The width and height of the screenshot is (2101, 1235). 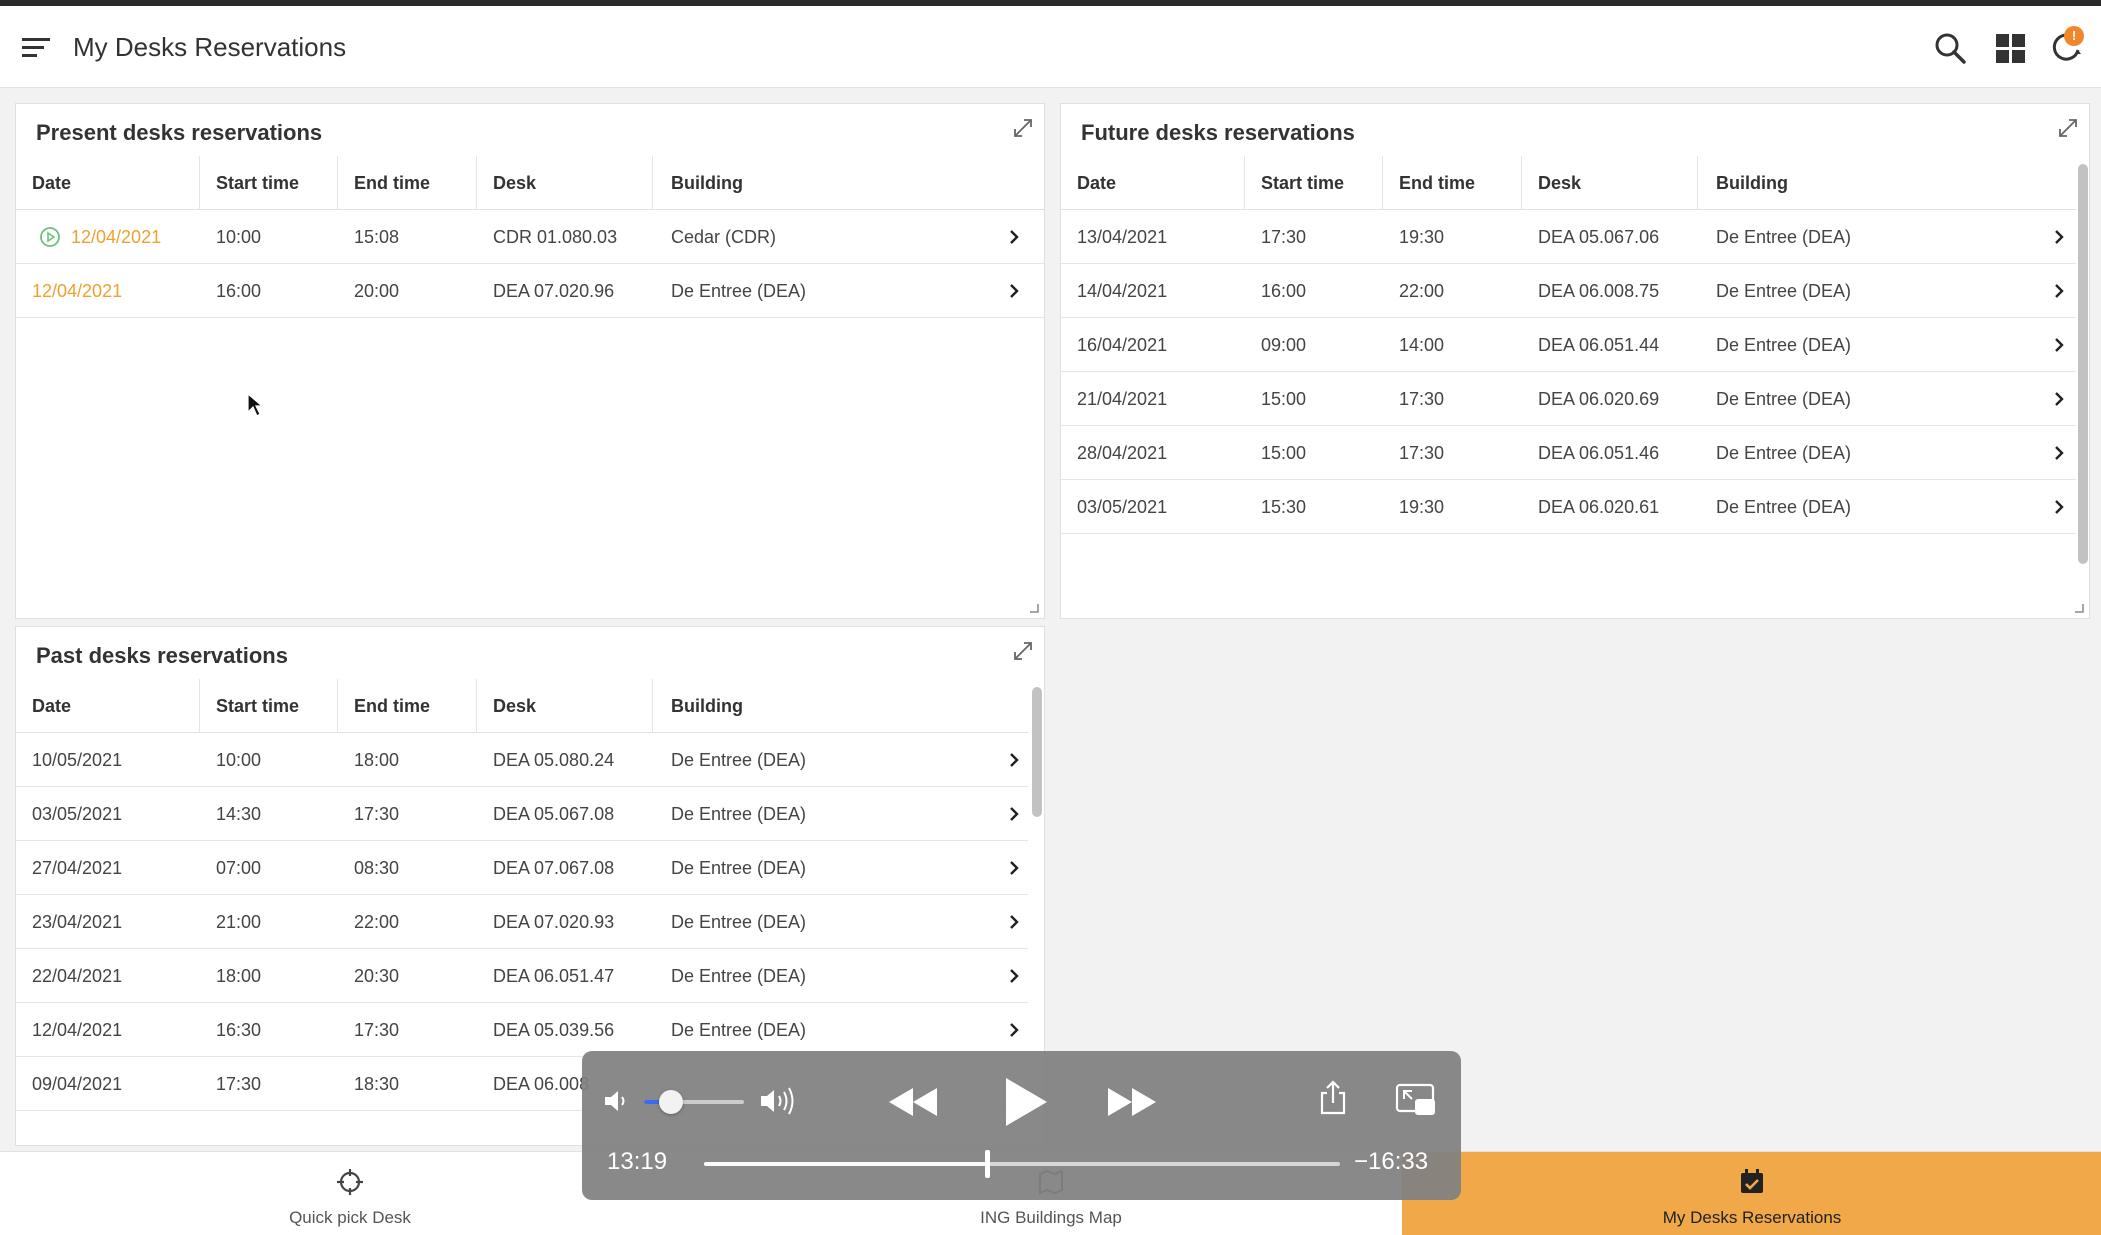 I want to click on volume-up-icon, so click(x=780, y=1101).